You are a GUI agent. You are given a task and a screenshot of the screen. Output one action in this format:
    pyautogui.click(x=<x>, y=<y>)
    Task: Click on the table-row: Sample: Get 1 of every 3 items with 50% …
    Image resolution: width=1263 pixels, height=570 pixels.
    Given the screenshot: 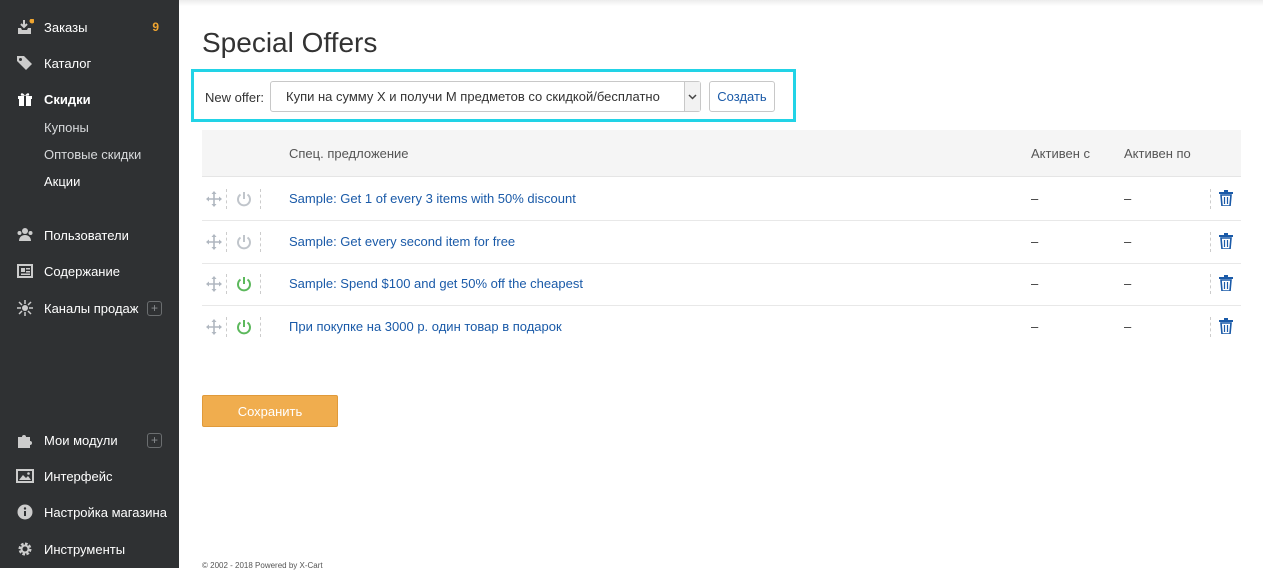 What is the action you would take?
    pyautogui.click(x=721, y=199)
    